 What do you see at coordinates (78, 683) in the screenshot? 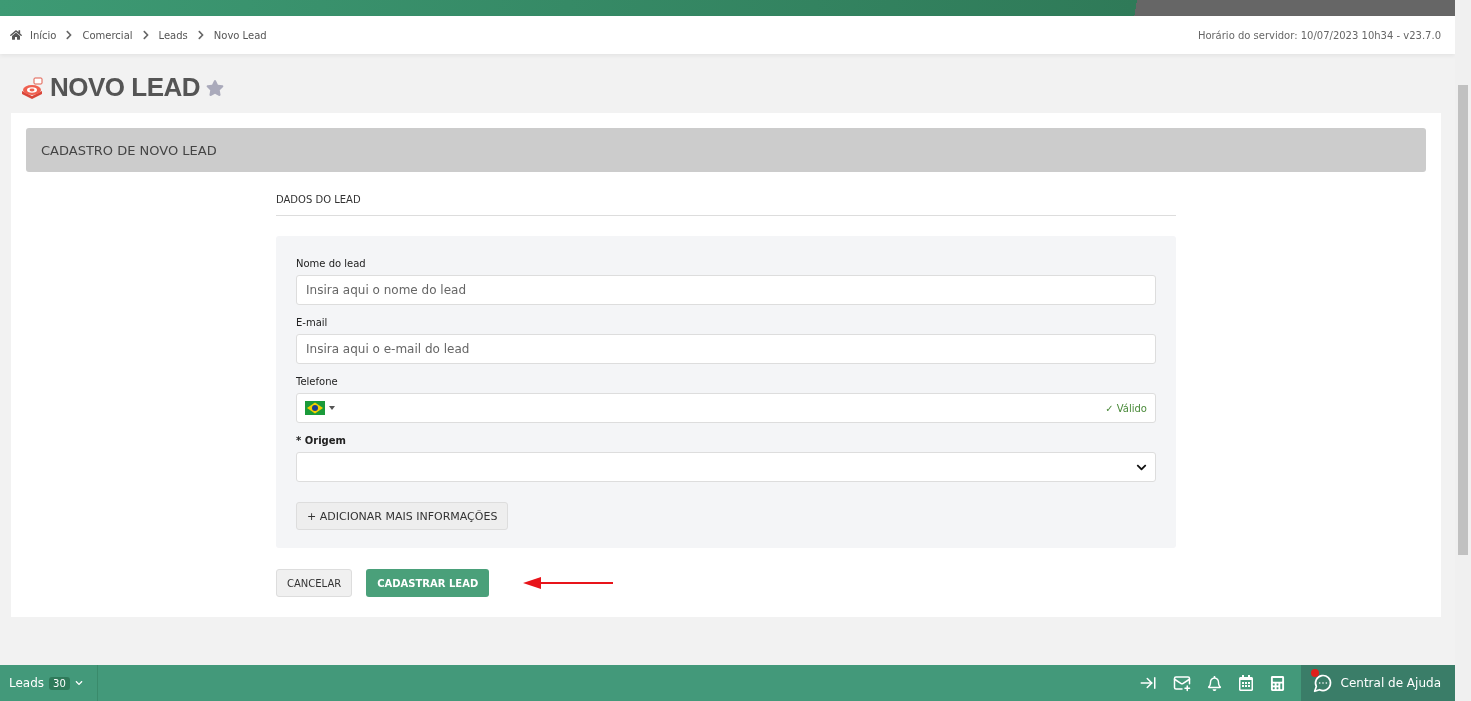
I see `chevron-down-icon` at bounding box center [78, 683].